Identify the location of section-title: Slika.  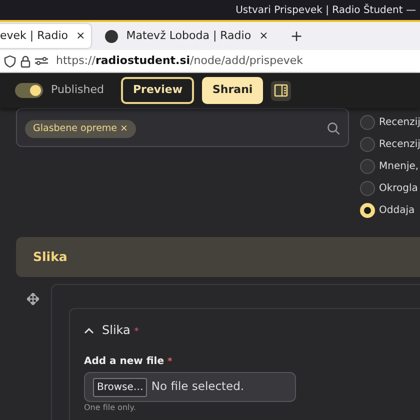
(50, 257).